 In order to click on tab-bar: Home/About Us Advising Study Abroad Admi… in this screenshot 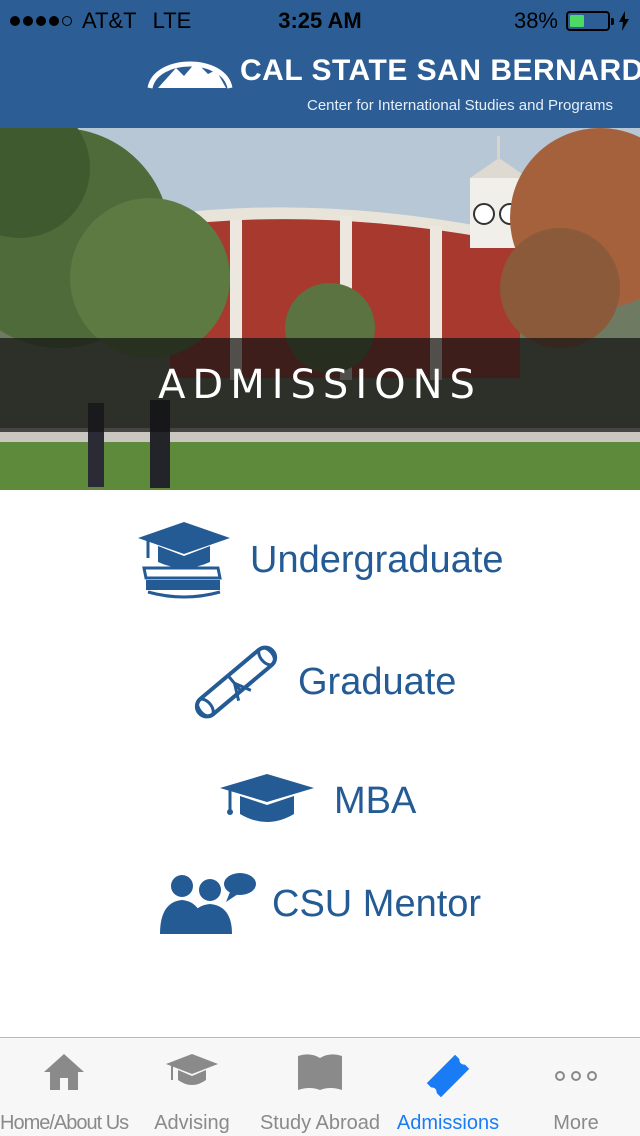, I will do `click(320, 1086)`.